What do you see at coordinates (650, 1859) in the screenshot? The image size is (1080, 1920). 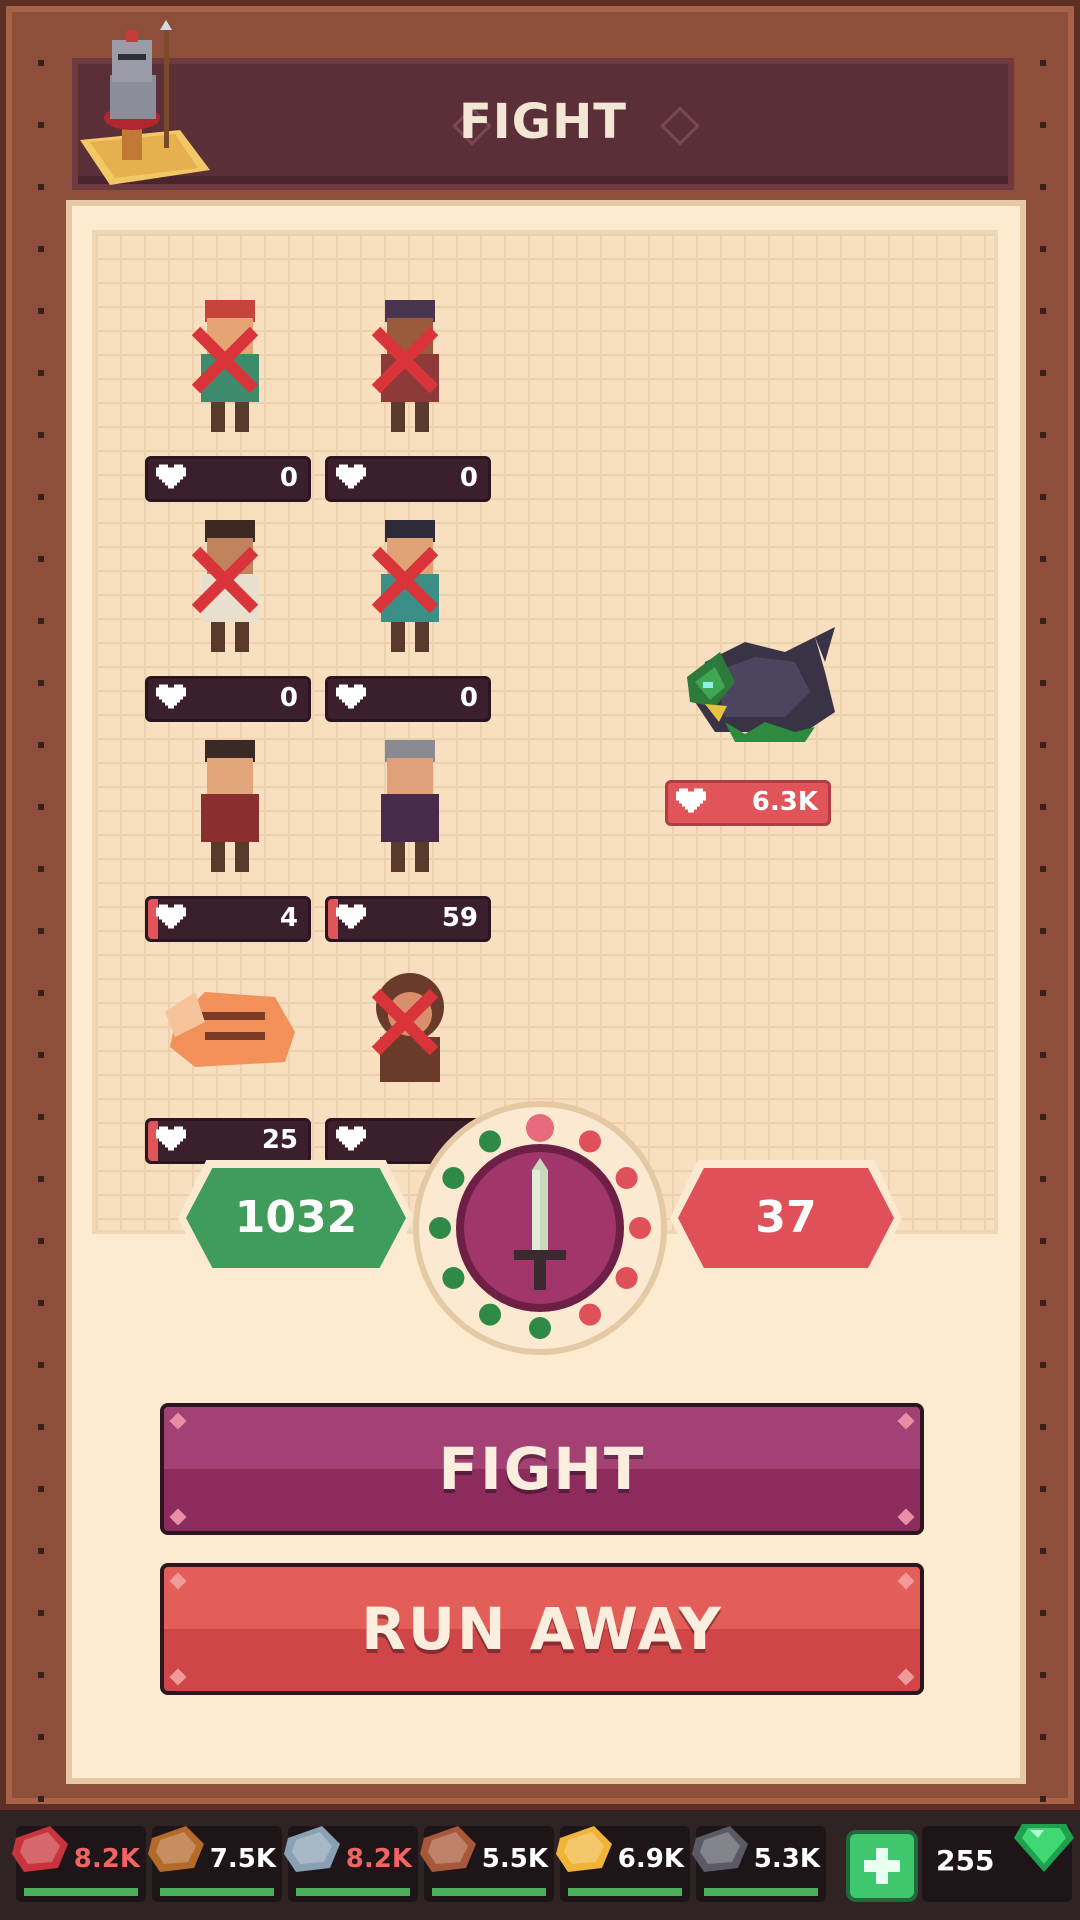 I see `resource-value: 6.9K` at bounding box center [650, 1859].